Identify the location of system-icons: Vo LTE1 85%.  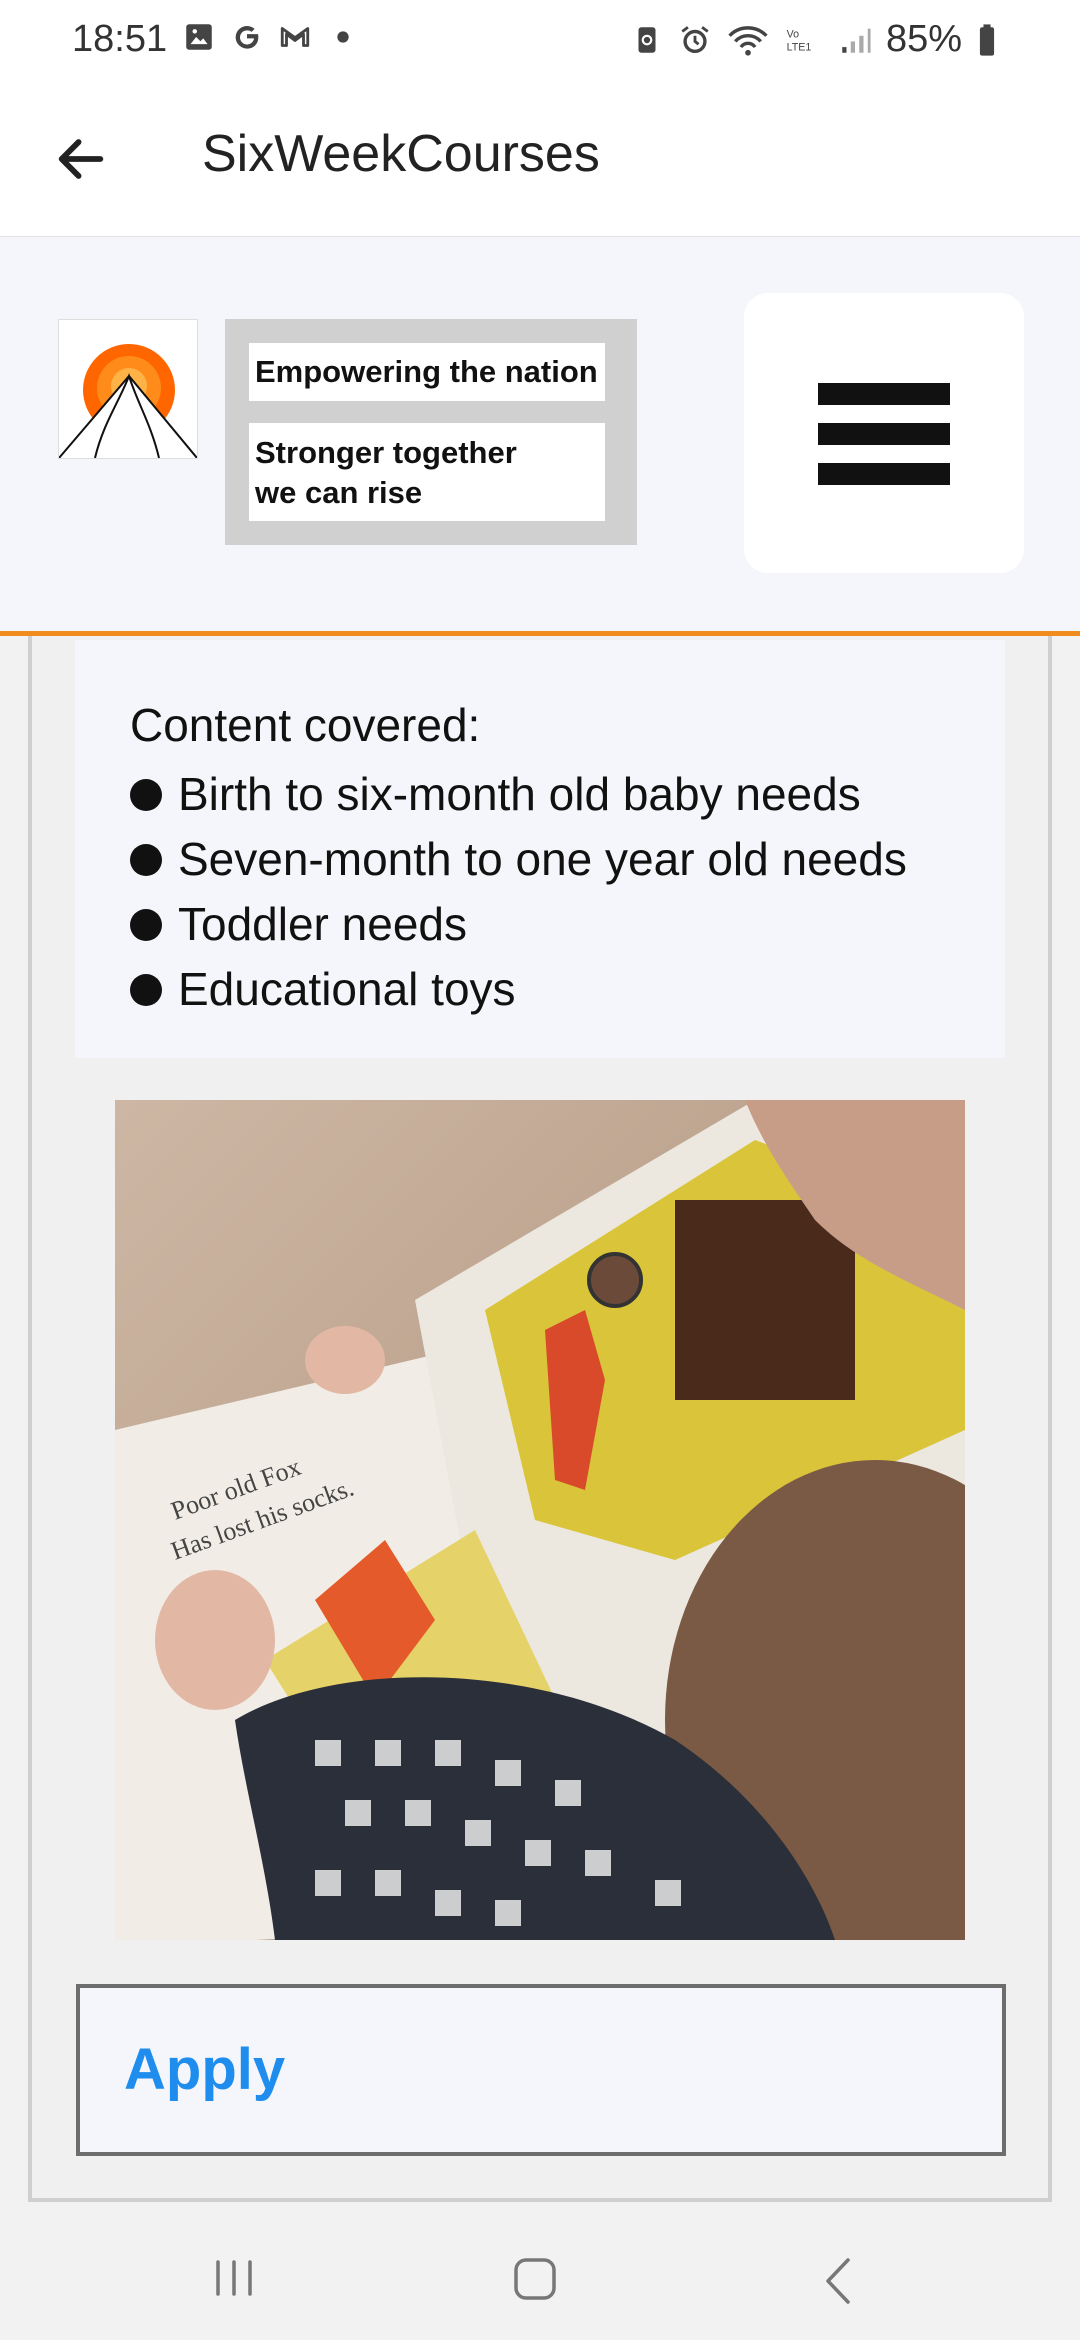
(814, 39).